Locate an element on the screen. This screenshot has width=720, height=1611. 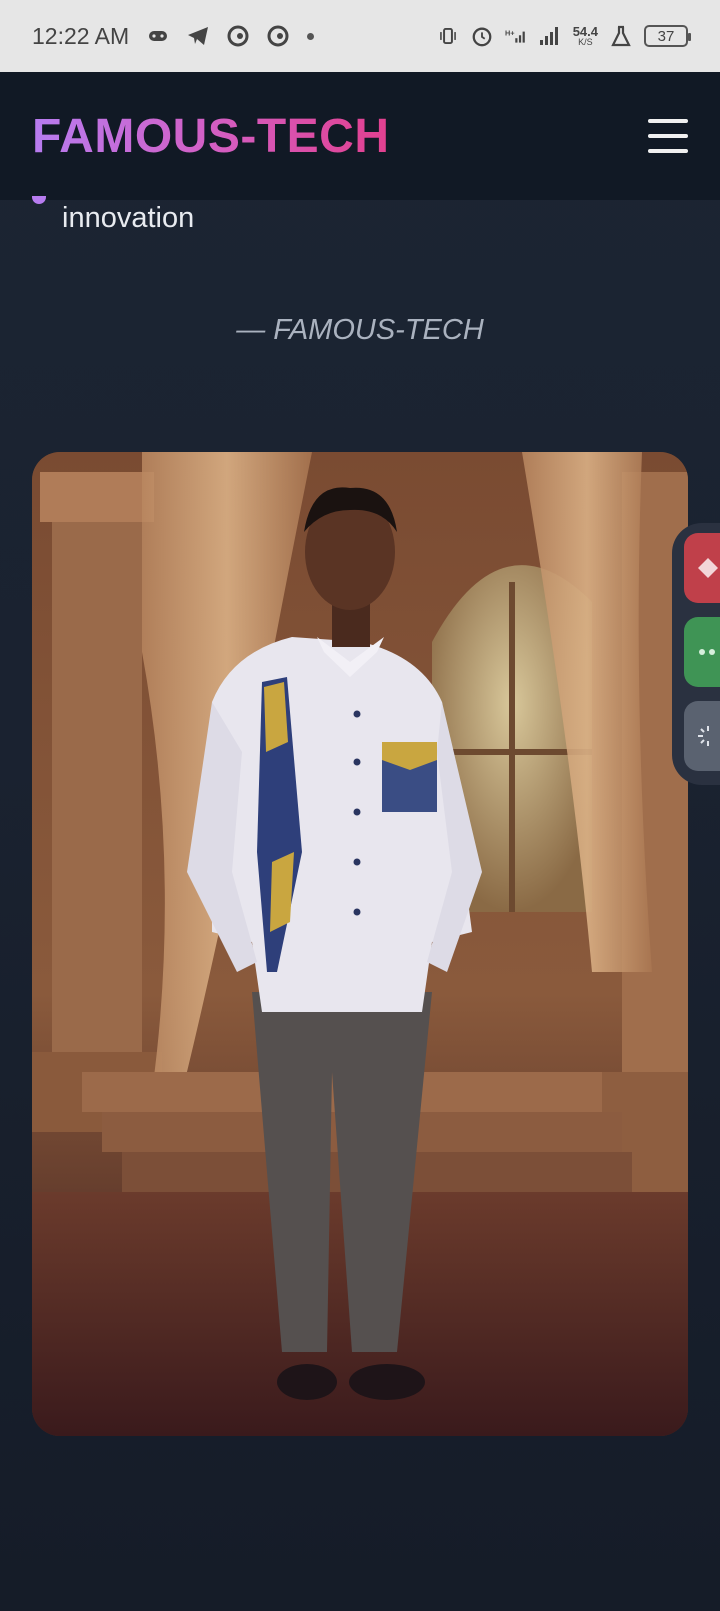
floating-side-dock is located at coordinates (696, 654).